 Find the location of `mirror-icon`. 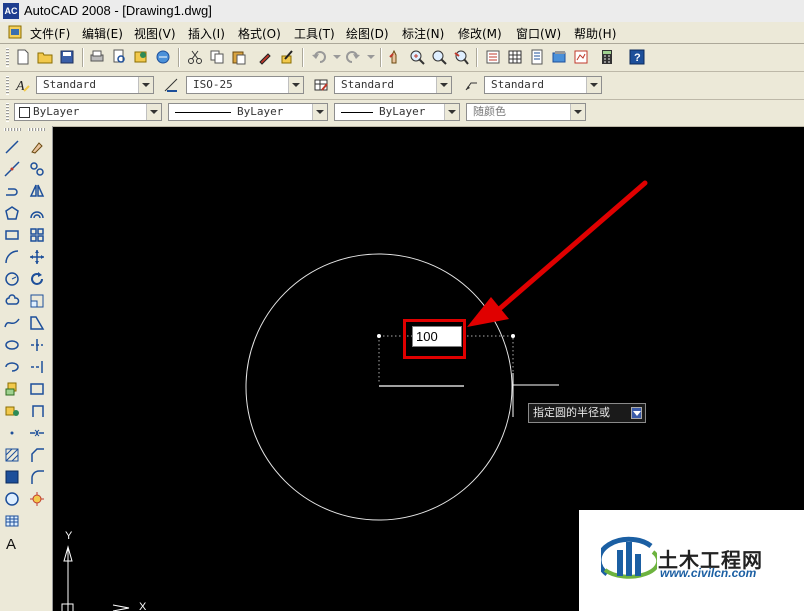

mirror-icon is located at coordinates (37, 191).